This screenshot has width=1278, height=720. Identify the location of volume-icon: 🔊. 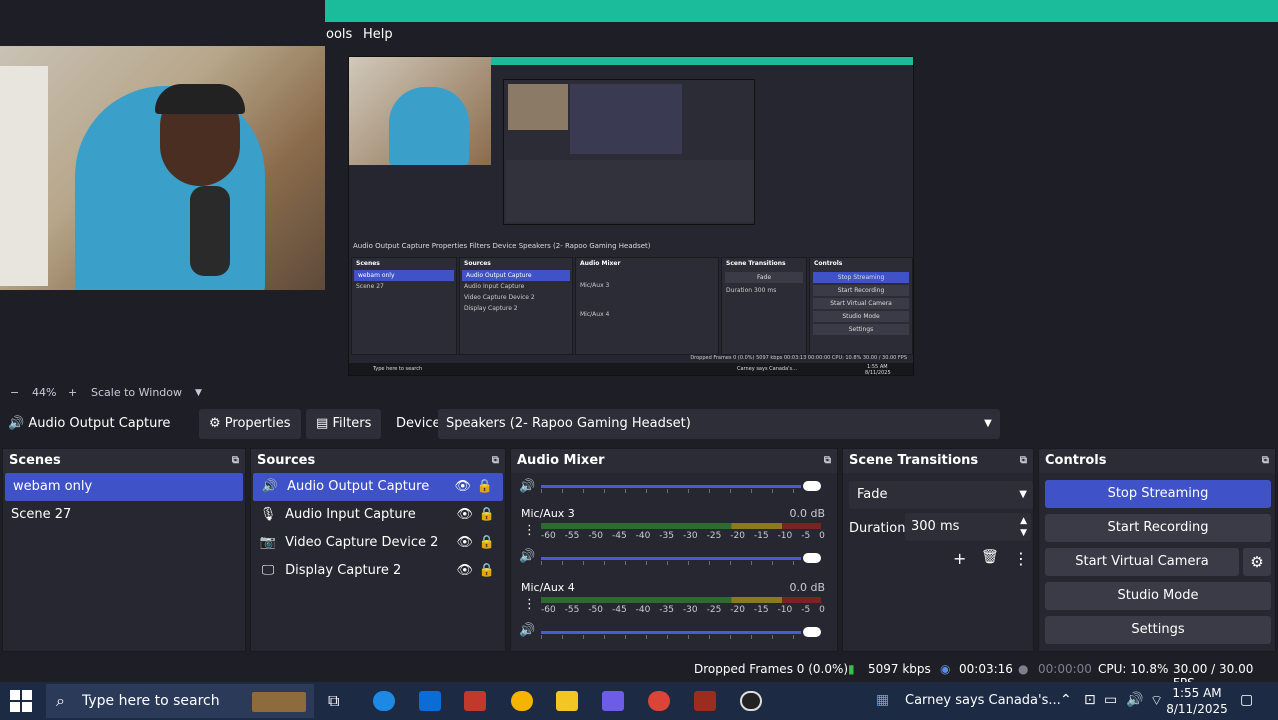
(1134, 700).